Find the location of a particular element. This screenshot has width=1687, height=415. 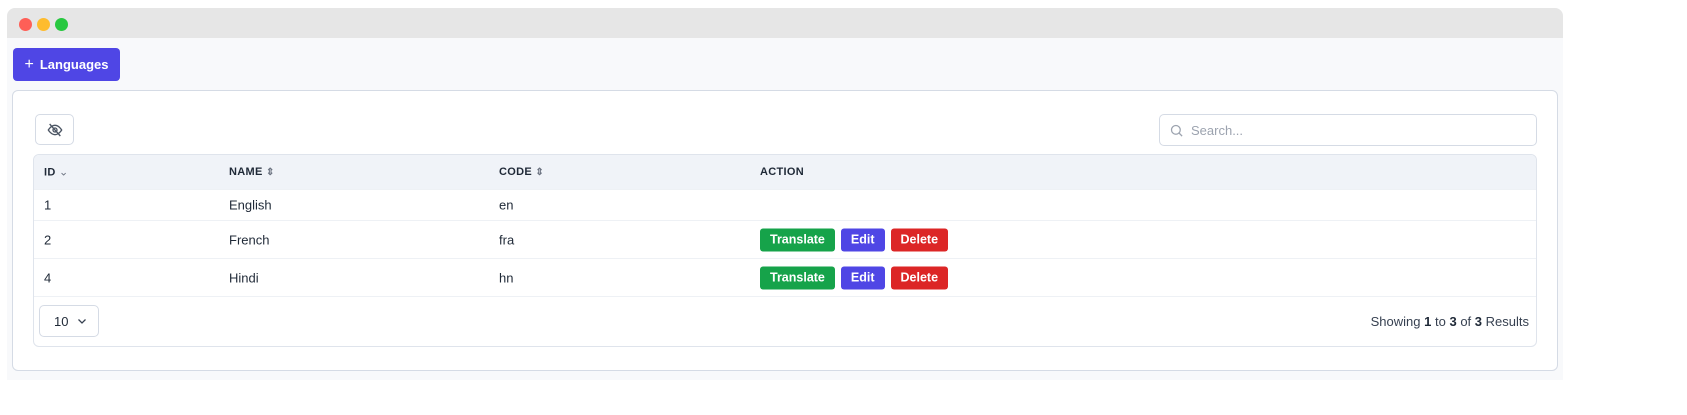

eye-off-icon is located at coordinates (54, 129).